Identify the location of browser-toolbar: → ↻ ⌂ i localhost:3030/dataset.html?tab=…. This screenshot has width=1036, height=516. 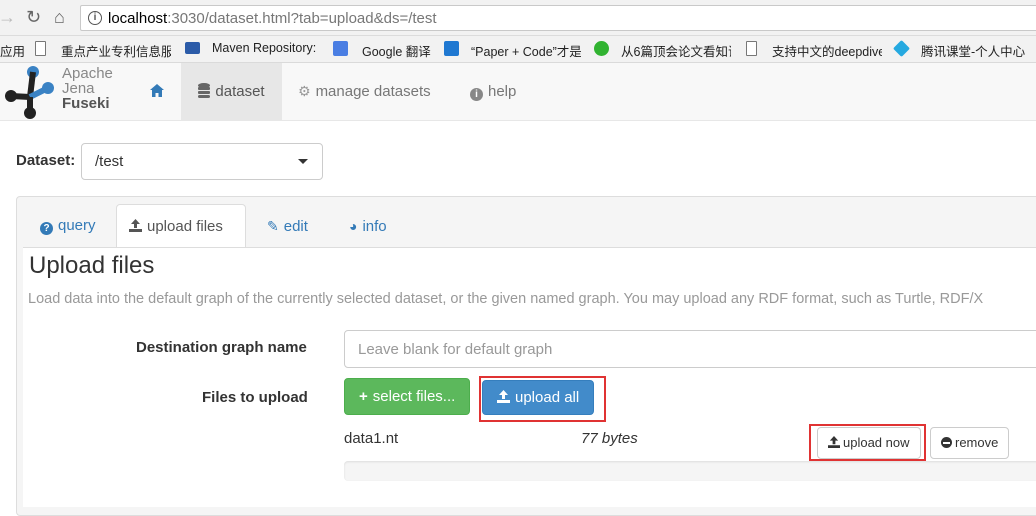
(518, 18).